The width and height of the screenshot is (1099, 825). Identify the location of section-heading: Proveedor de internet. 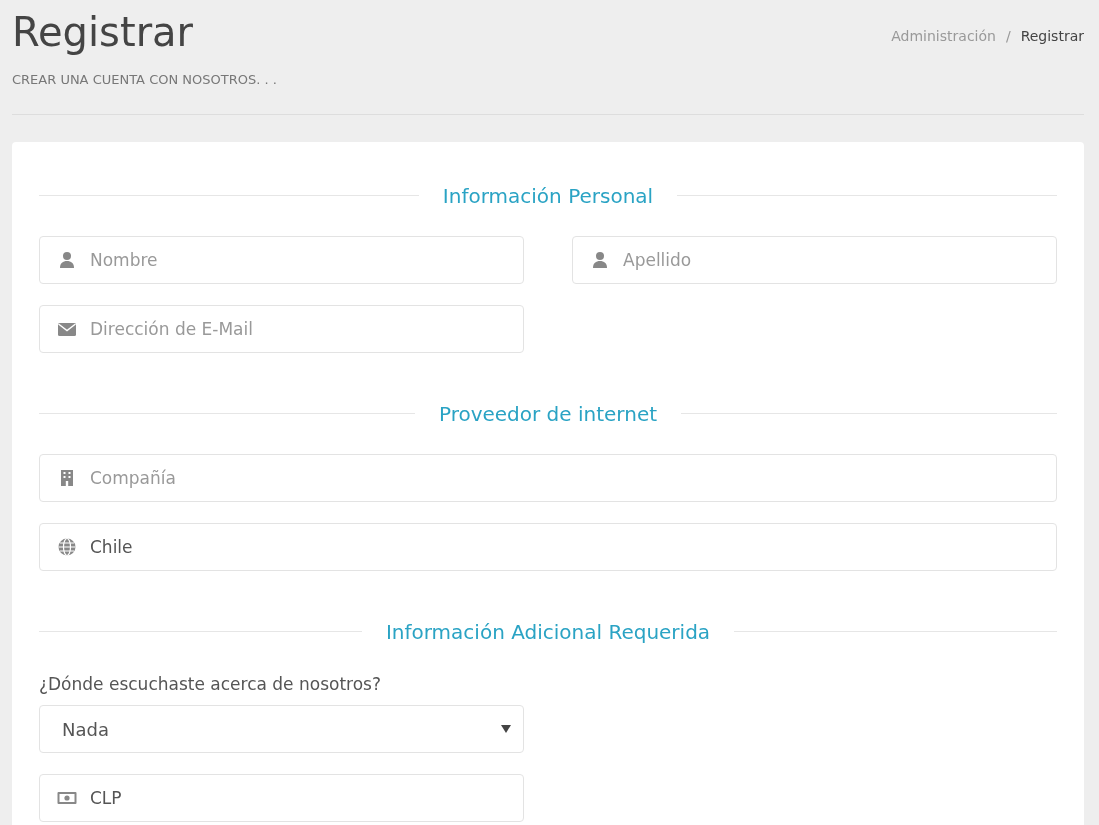
(548, 413).